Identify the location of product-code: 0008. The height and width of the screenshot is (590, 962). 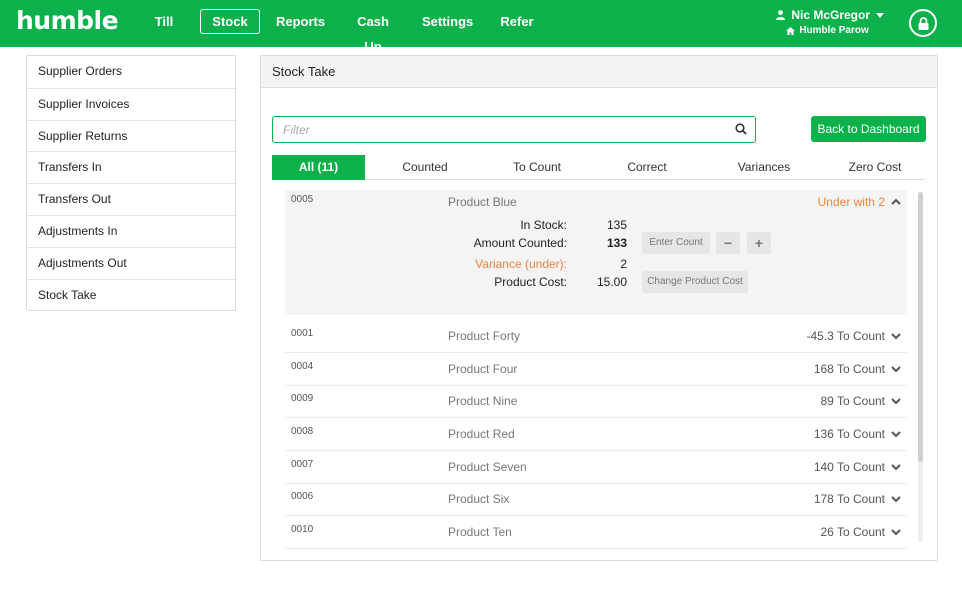
(302, 431).